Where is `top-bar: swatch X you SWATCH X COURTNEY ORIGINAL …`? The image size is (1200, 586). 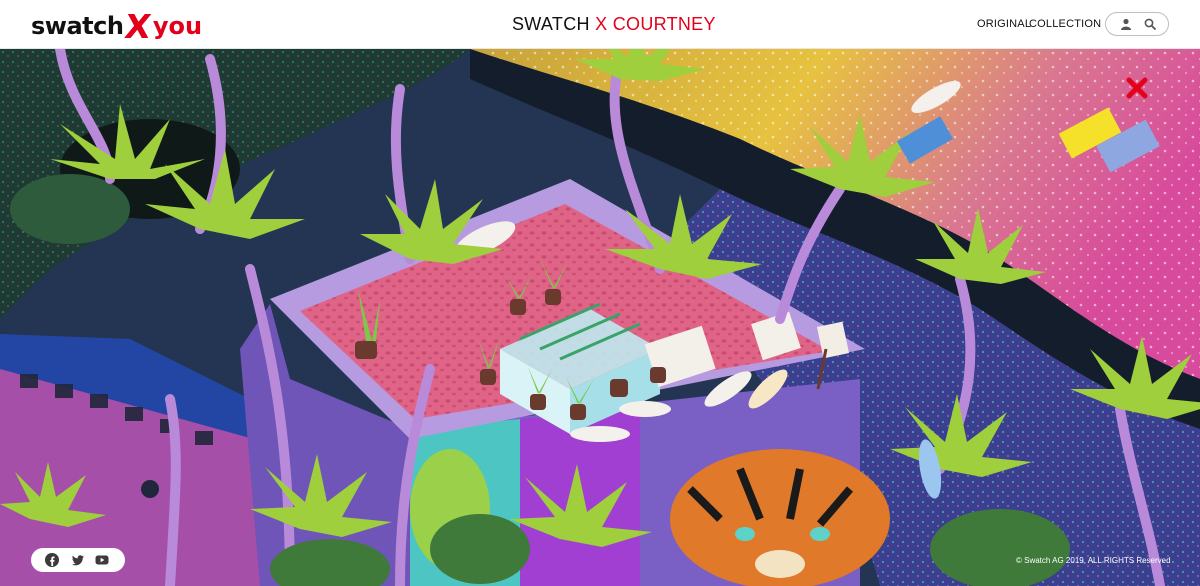 top-bar: swatch X you SWATCH X COURTNEY ORIGINAL … is located at coordinates (600, 24).